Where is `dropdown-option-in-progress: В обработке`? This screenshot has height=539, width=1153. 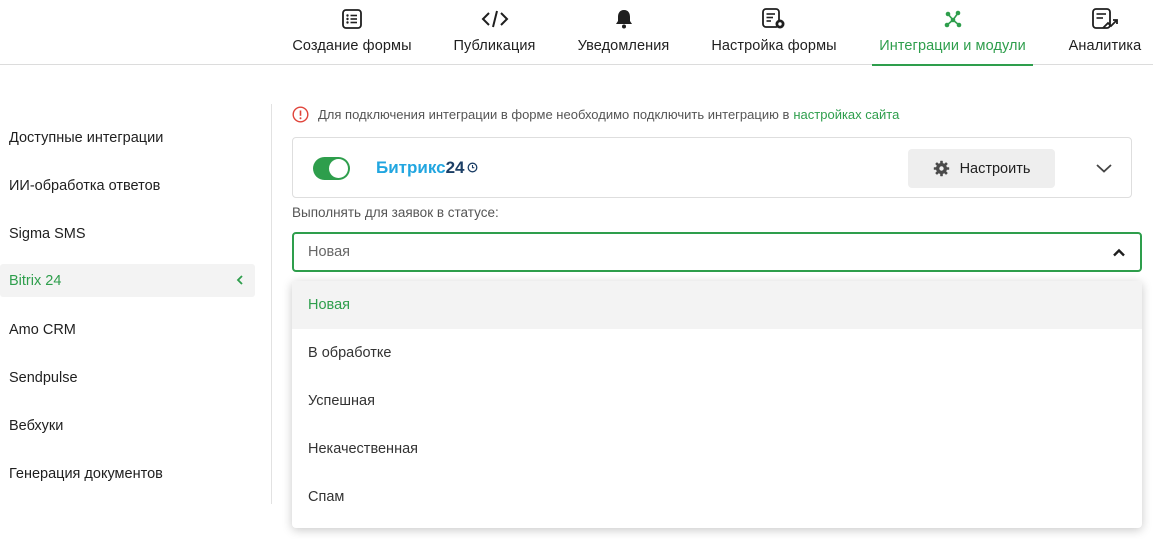 dropdown-option-in-progress: В обработке is located at coordinates (717, 353).